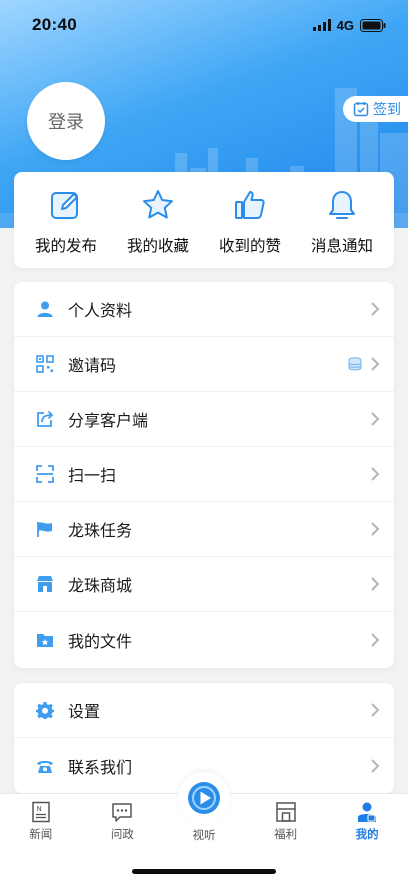 This screenshot has width=408, height=883. Describe the element at coordinates (204, 529) in the screenshot. I see `menu-item-dragonball-tasks: 龙珠任务` at that location.